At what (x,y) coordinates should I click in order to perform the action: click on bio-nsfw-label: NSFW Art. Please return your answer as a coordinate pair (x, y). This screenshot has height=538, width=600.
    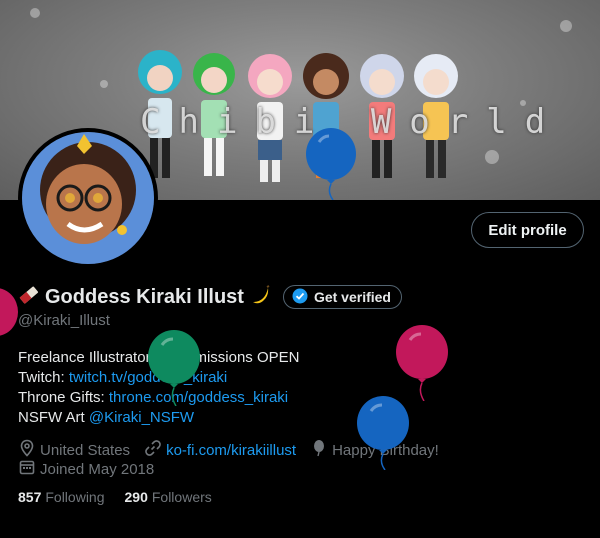
    Looking at the image, I should click on (51, 417).